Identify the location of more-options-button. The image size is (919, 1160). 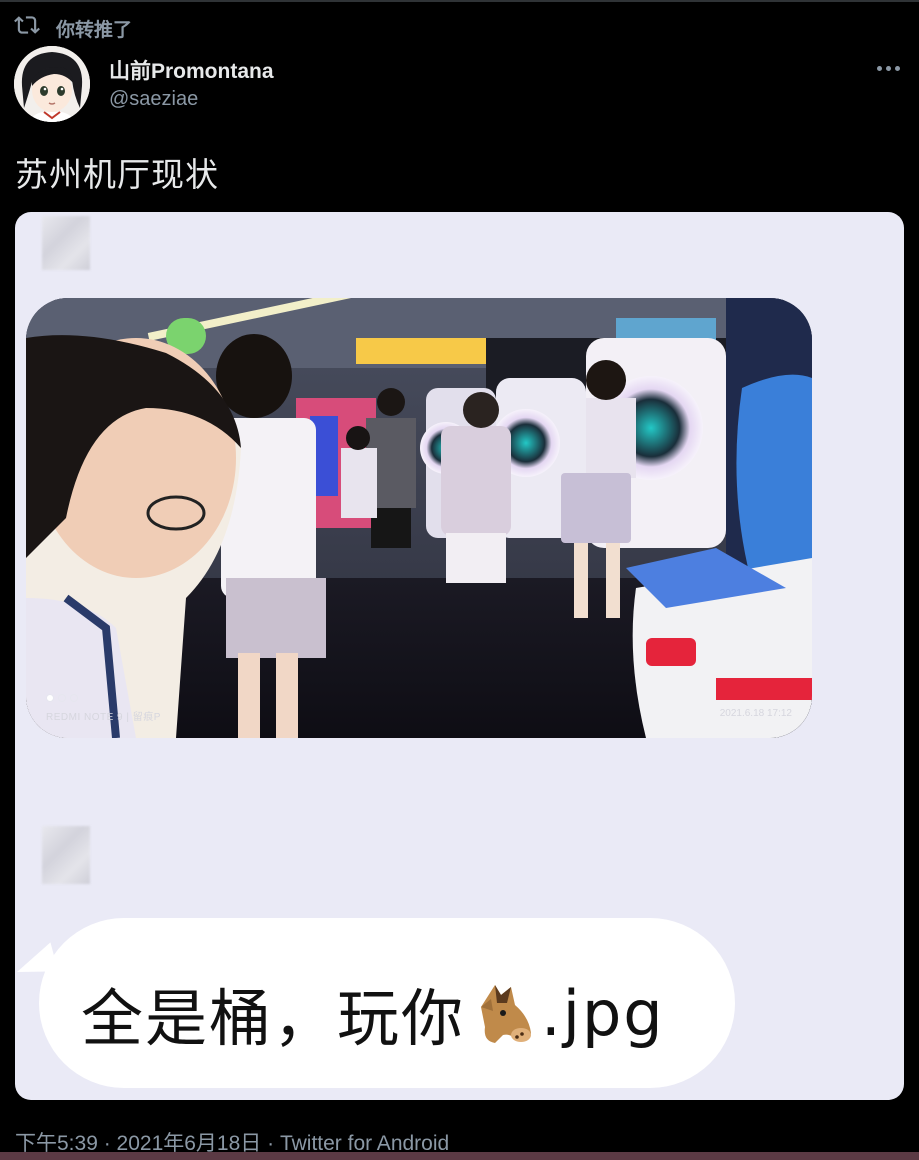
(888, 68).